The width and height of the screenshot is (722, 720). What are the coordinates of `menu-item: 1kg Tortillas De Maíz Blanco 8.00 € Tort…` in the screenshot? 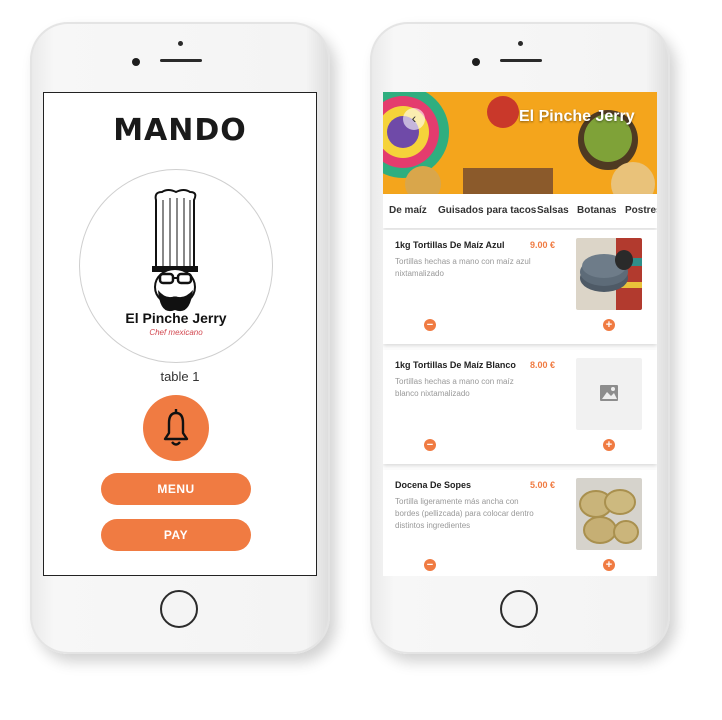 It's located at (520, 407).